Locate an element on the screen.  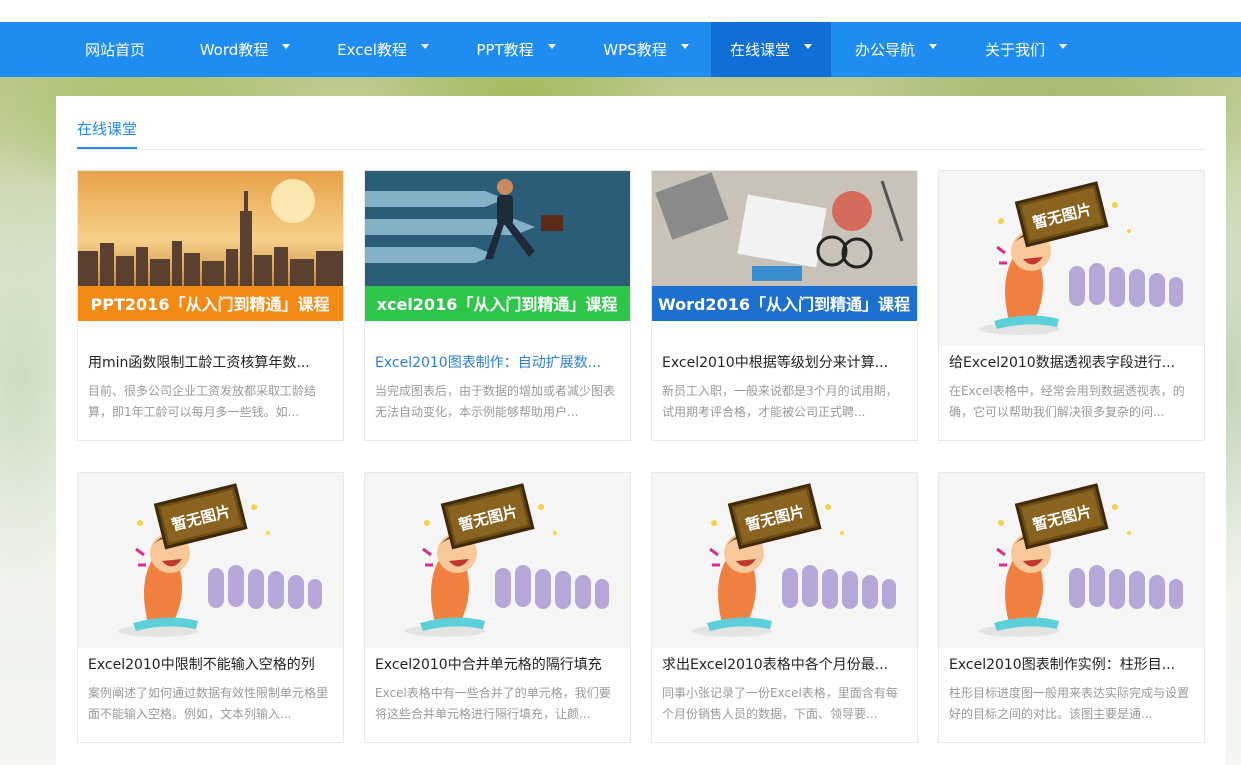
course-thumbnail: PPT2016「从入门到精通」课程 is located at coordinates (210, 258).